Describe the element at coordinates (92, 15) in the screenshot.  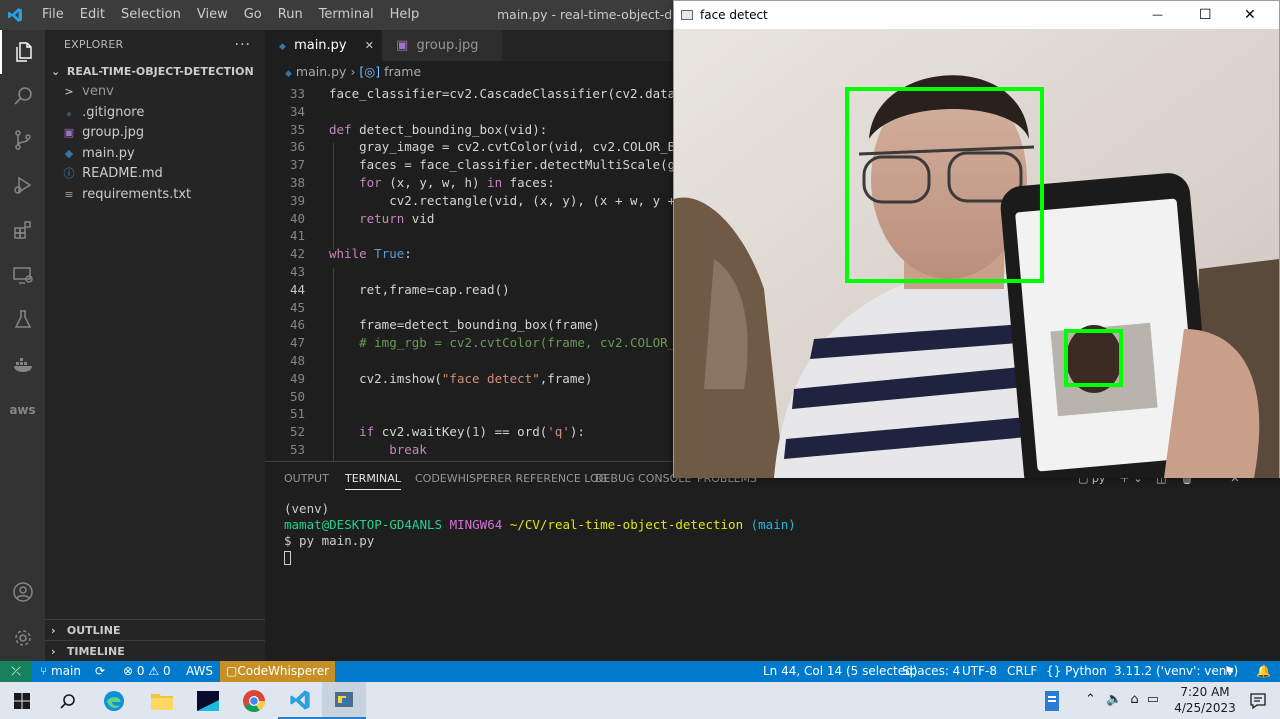
I see `menu-edit: Edit` at that location.